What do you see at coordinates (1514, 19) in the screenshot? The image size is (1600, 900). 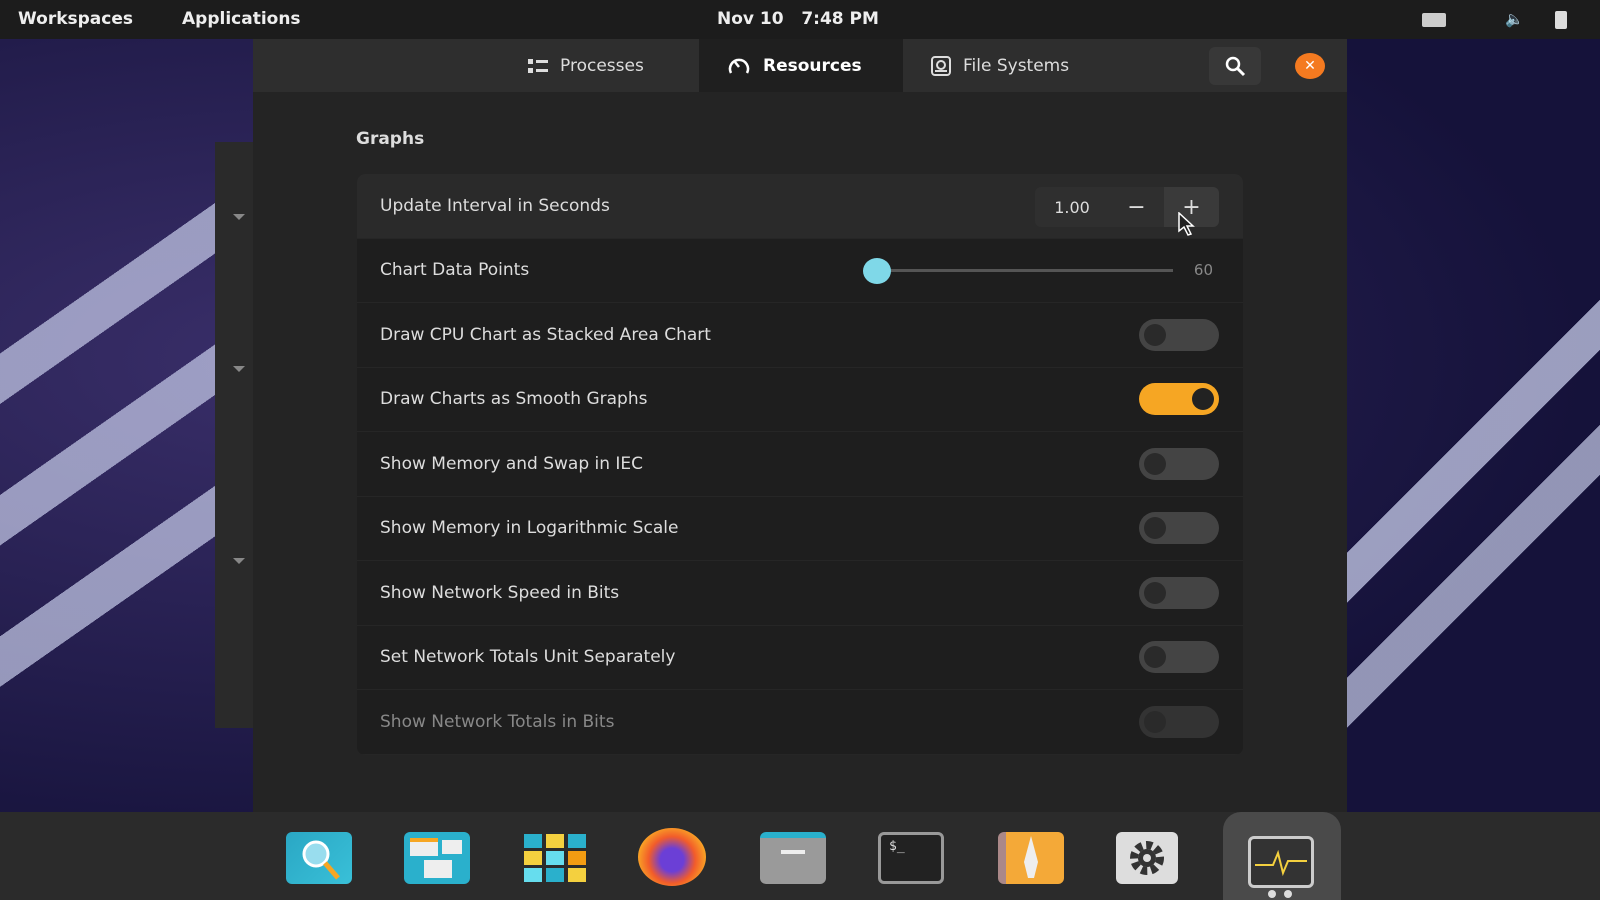 I see `volume-icon: 🔈` at bounding box center [1514, 19].